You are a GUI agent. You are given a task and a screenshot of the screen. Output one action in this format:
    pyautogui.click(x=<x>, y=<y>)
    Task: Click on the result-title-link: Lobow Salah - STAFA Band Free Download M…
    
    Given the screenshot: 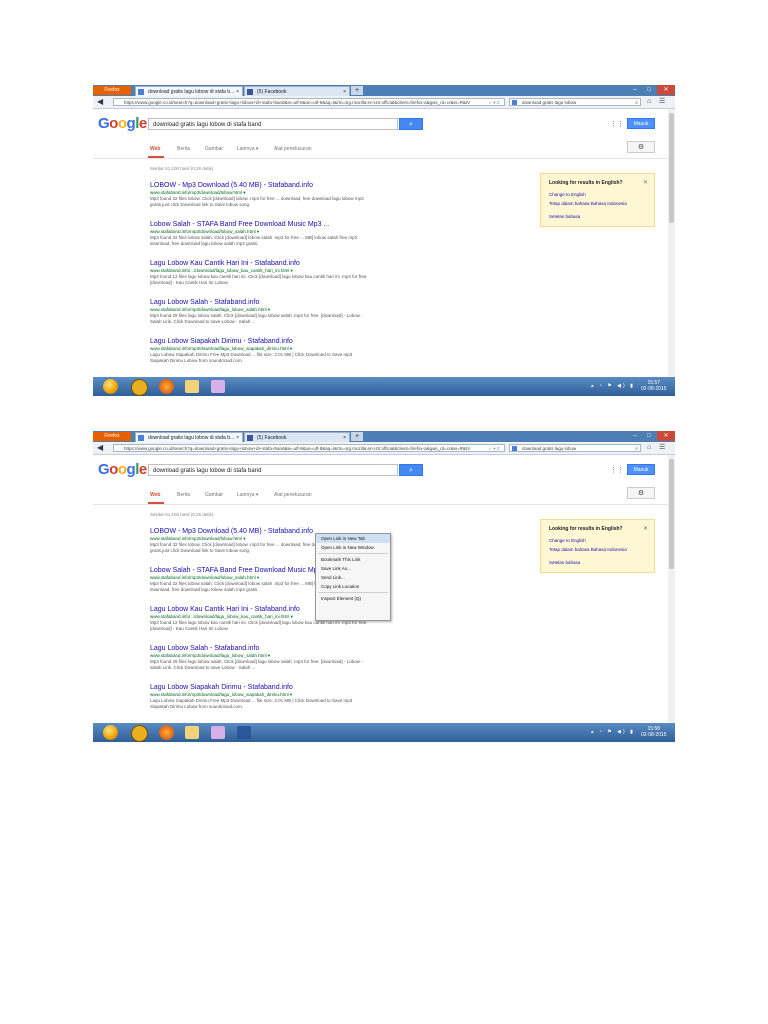 What is the action you would take?
    pyautogui.click(x=315, y=224)
    